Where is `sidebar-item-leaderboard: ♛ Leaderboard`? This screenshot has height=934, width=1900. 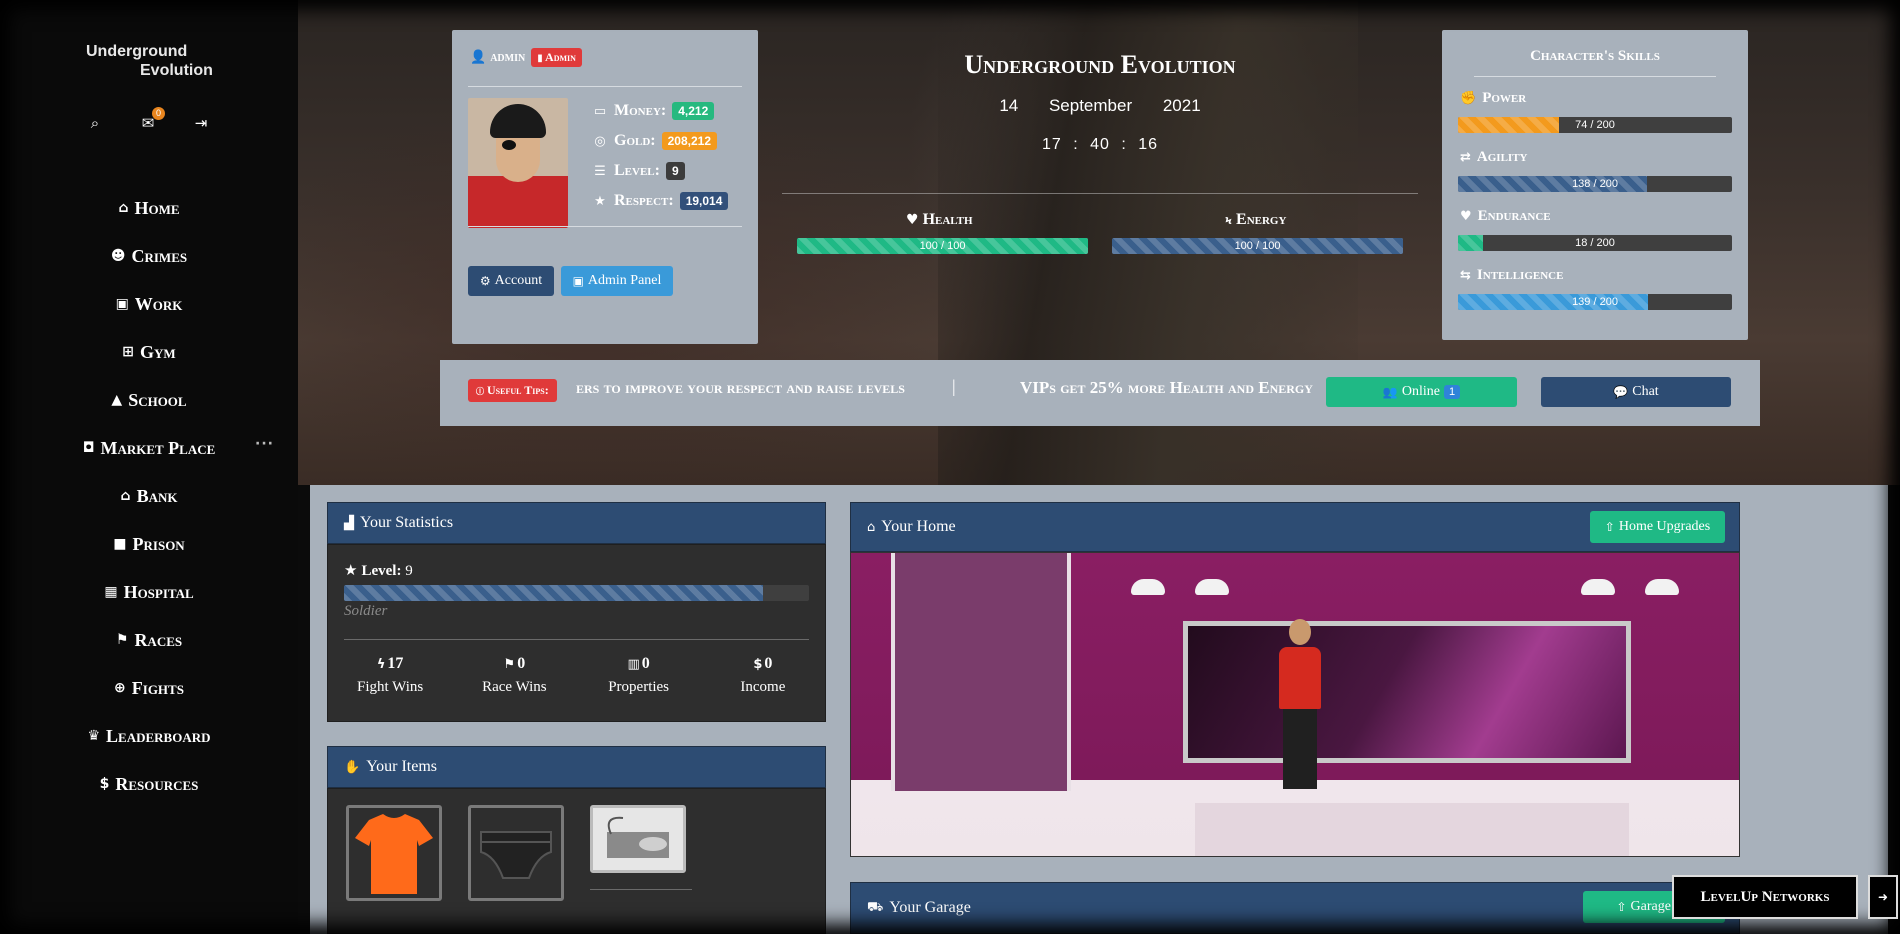 sidebar-item-leaderboard: ♛ Leaderboard is located at coordinates (149, 736).